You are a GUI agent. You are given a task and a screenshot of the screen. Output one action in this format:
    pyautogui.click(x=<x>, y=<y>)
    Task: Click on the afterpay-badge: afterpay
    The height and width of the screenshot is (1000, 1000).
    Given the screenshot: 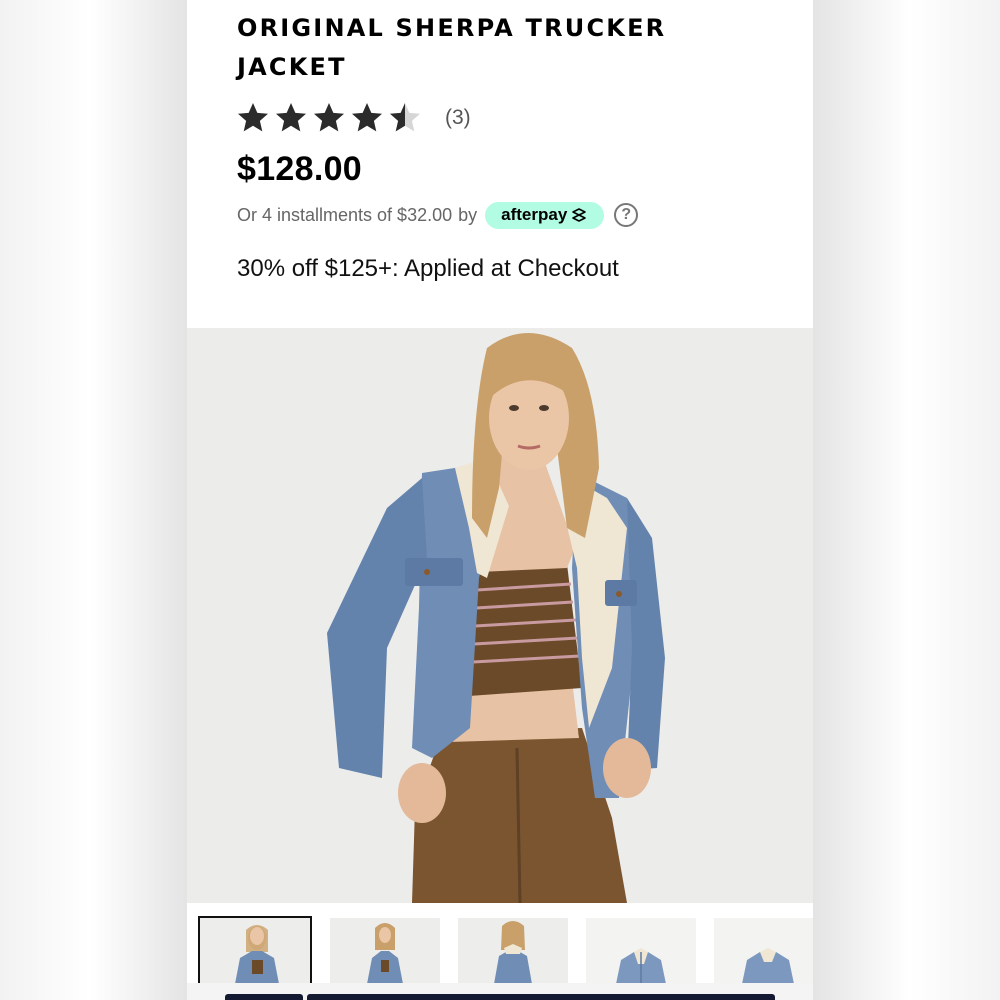 What is the action you would take?
    pyautogui.click(x=545, y=215)
    